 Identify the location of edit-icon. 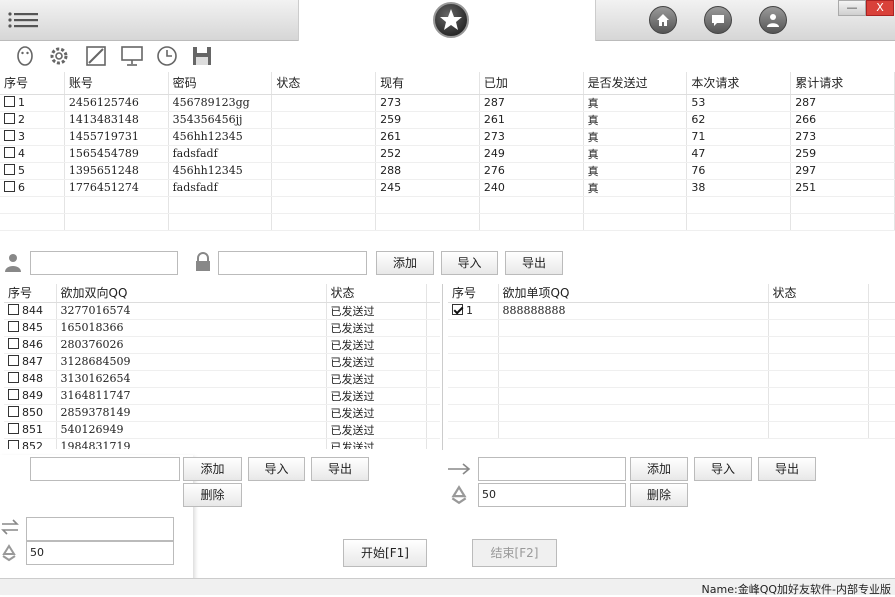
(96, 56).